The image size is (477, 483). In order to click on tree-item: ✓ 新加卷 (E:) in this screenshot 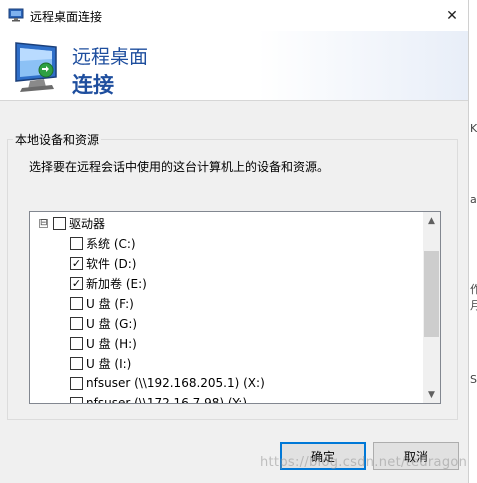, I will do `click(108, 283)`.